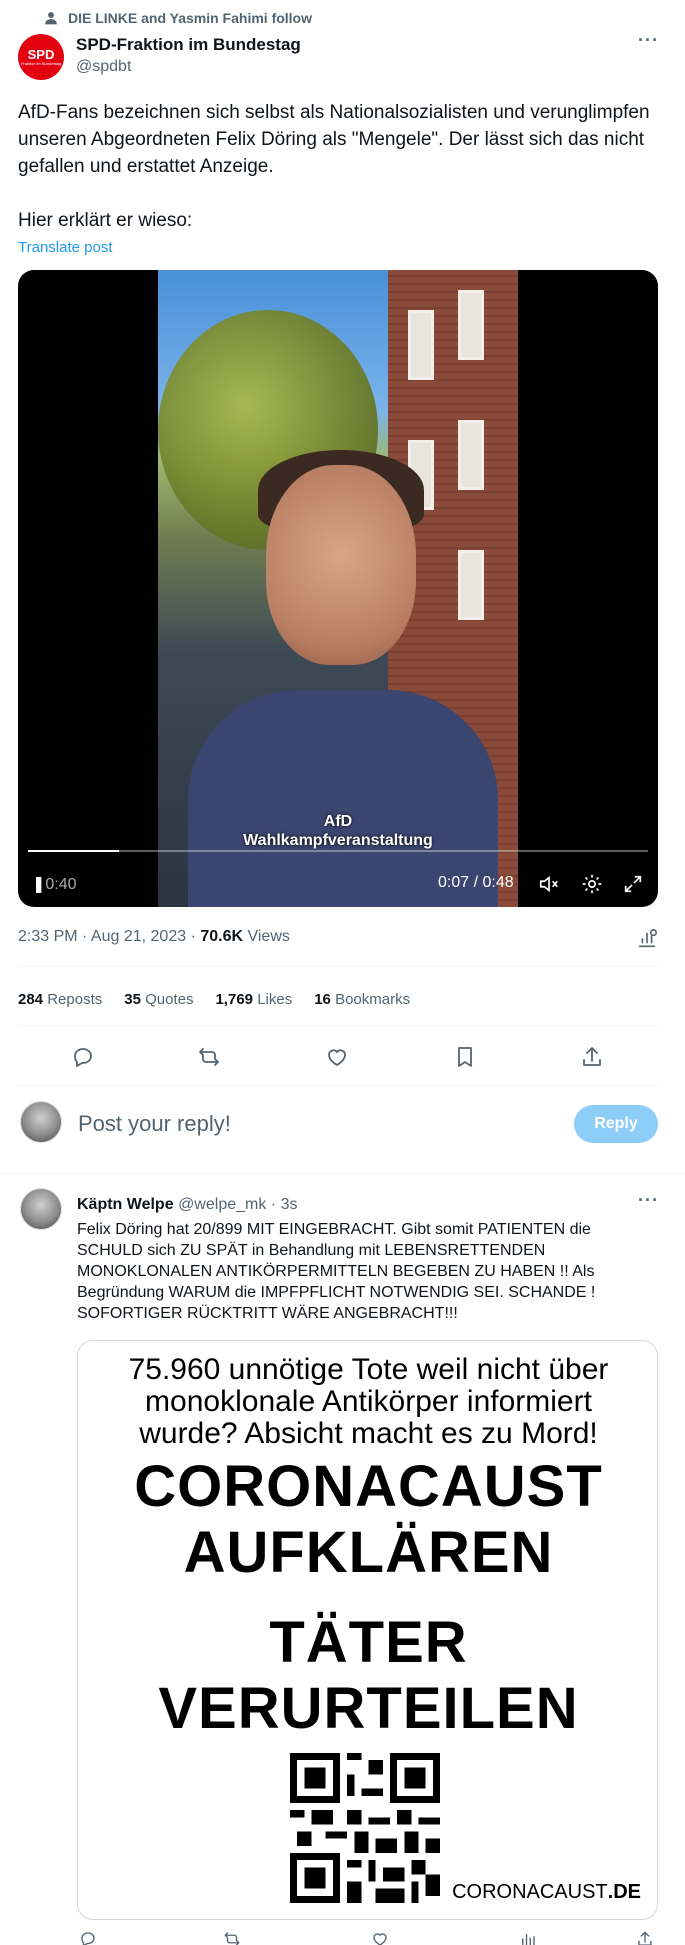  Describe the element at coordinates (465, 1057) in the screenshot. I see `bookmark-icon` at that location.